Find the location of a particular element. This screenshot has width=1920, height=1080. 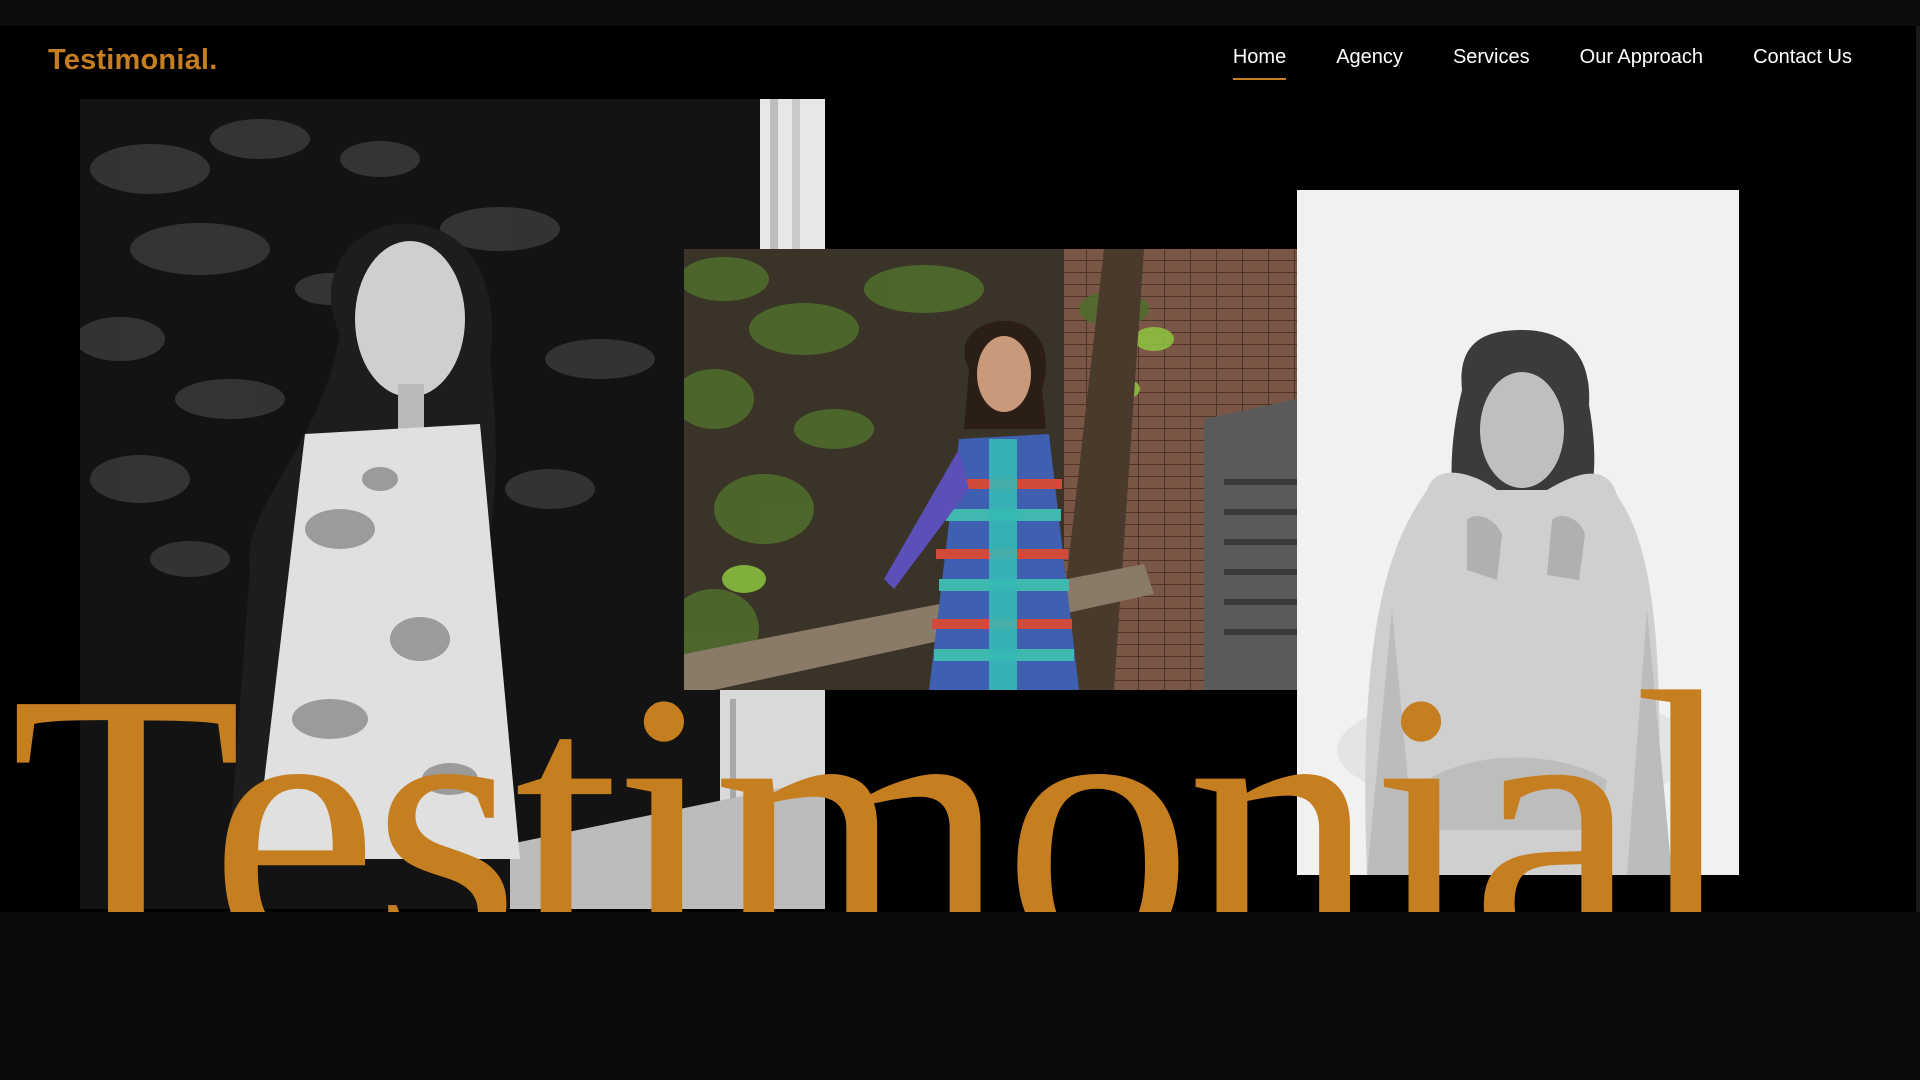

brand-logo: Testimonial. is located at coordinates (132, 60).